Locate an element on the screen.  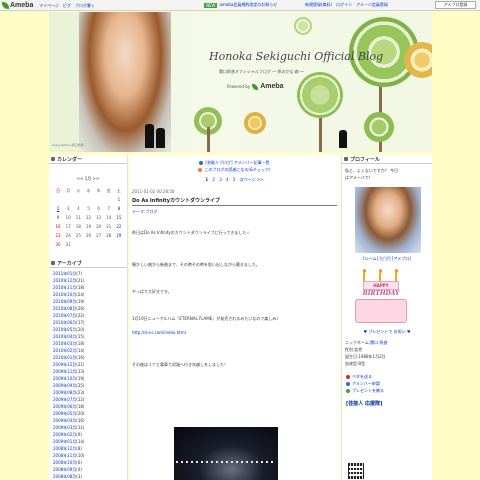
archive-item: 2010年03月(18) is located at coordinates (88, 343).